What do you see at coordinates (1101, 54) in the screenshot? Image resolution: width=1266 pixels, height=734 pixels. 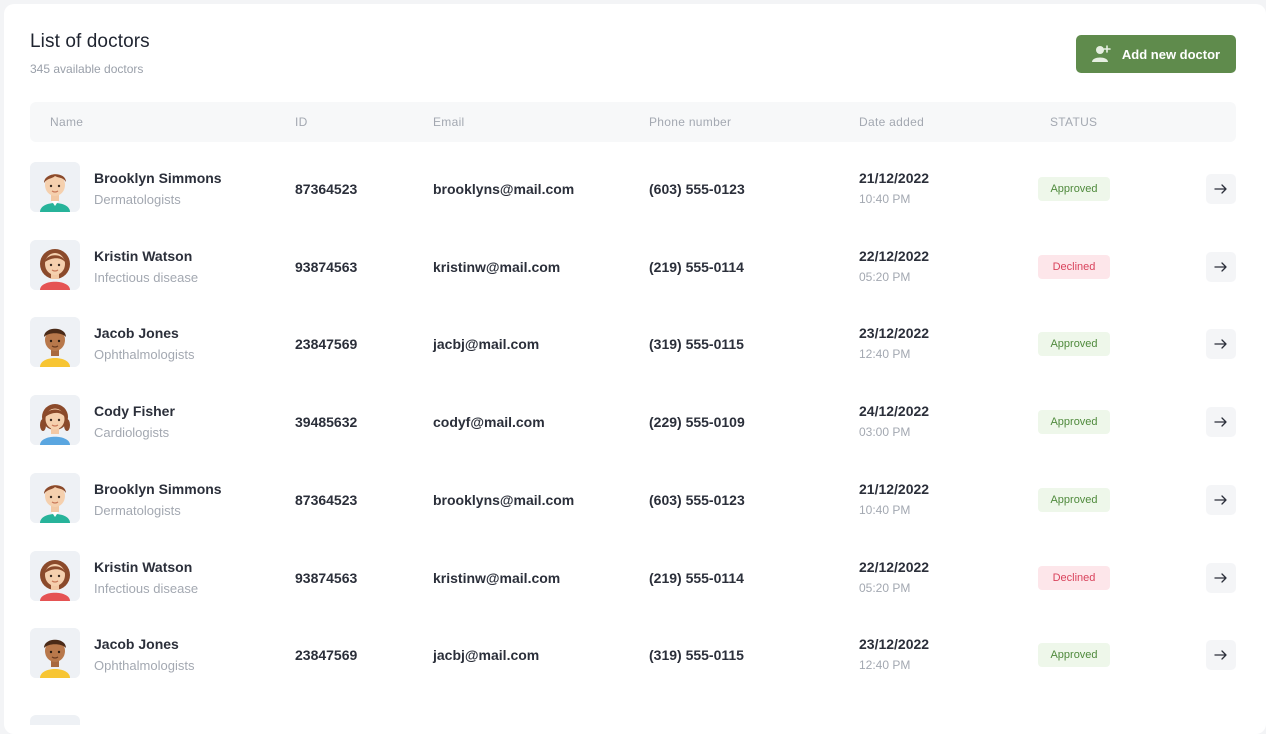 I see `add-user-icon` at bounding box center [1101, 54].